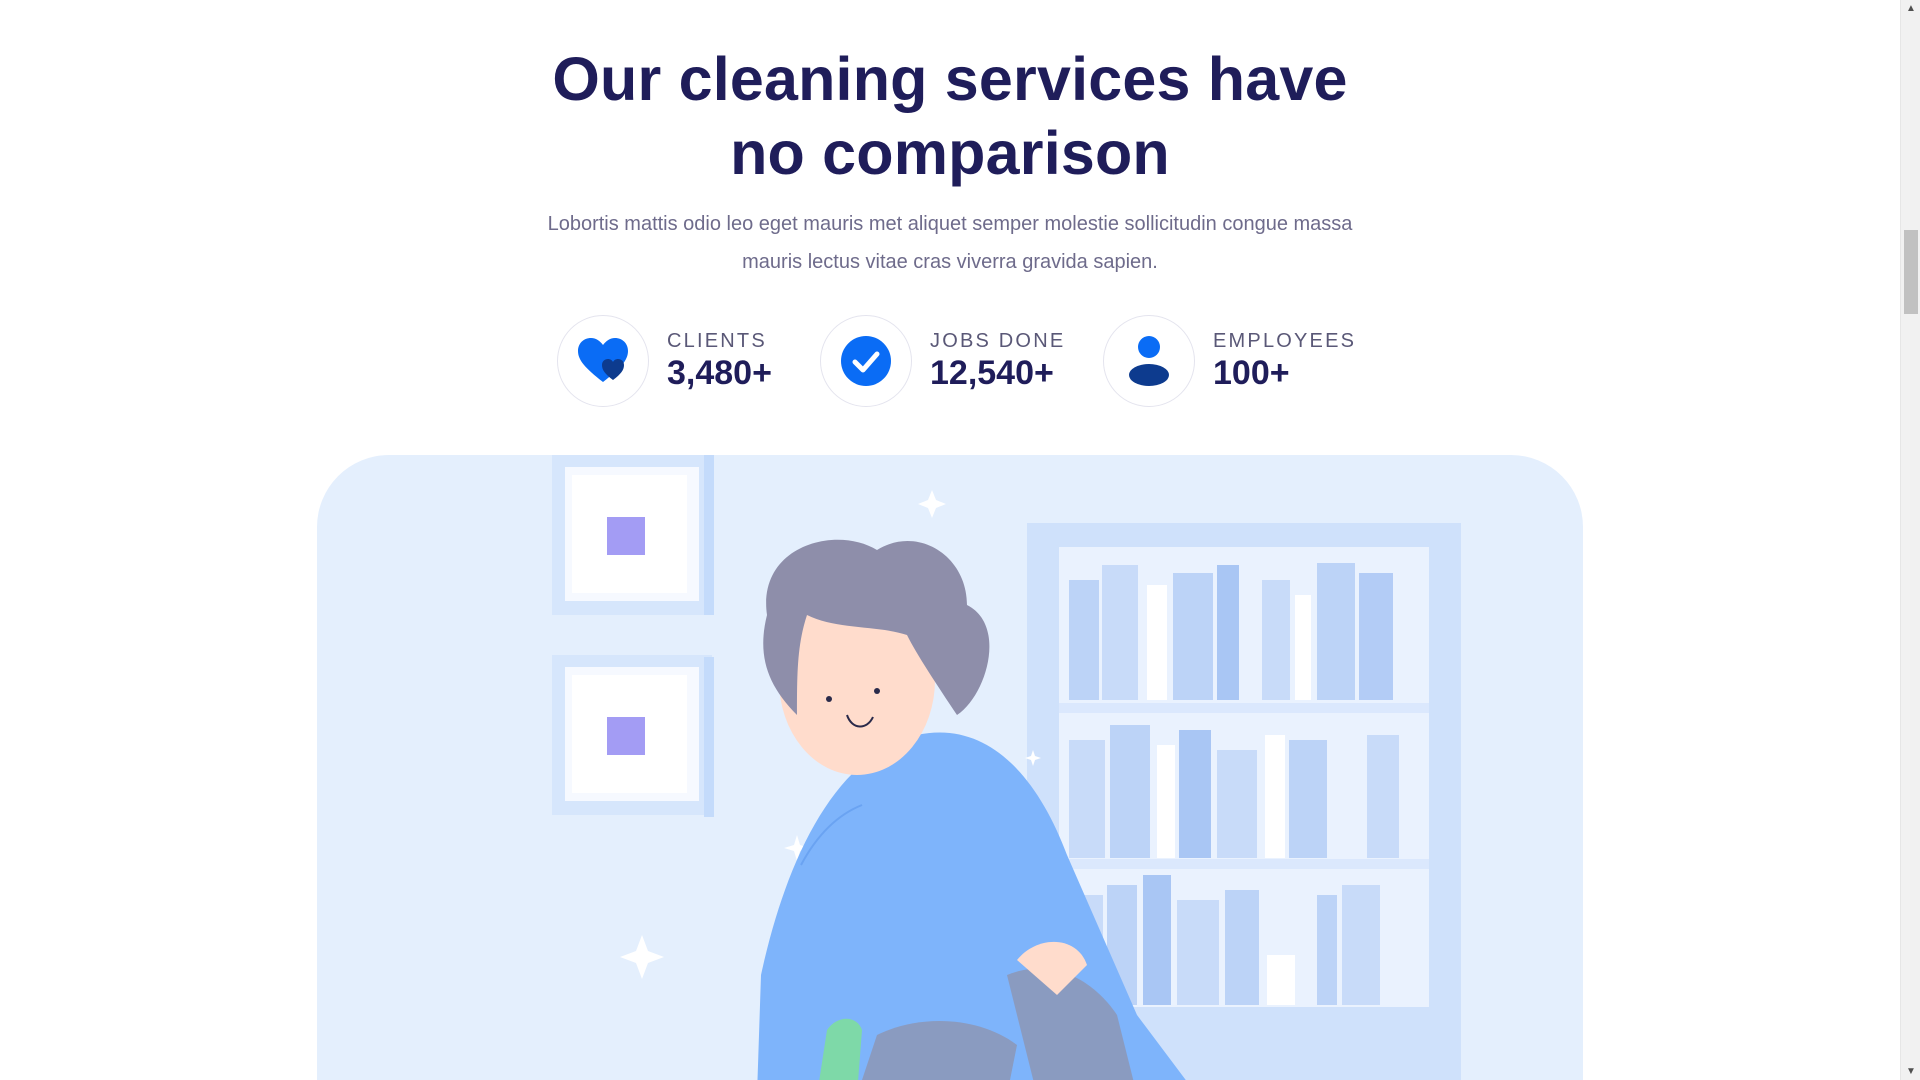 The height and width of the screenshot is (1080, 1920). Describe the element at coordinates (1285, 341) in the screenshot. I see `stat-label: EMPLOYEES` at that location.